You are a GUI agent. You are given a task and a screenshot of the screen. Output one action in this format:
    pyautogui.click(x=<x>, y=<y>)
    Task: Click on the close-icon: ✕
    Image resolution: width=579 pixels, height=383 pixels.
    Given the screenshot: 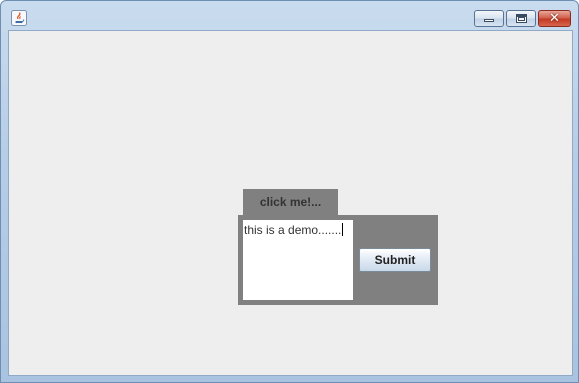 What is the action you would take?
    pyautogui.click(x=554, y=18)
    